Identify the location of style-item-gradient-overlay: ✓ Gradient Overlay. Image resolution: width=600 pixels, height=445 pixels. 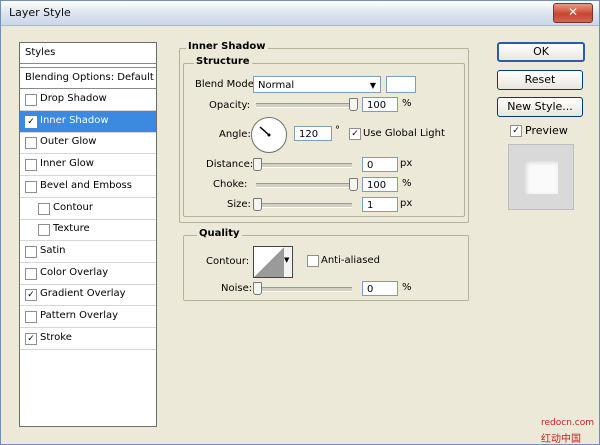
(88, 295).